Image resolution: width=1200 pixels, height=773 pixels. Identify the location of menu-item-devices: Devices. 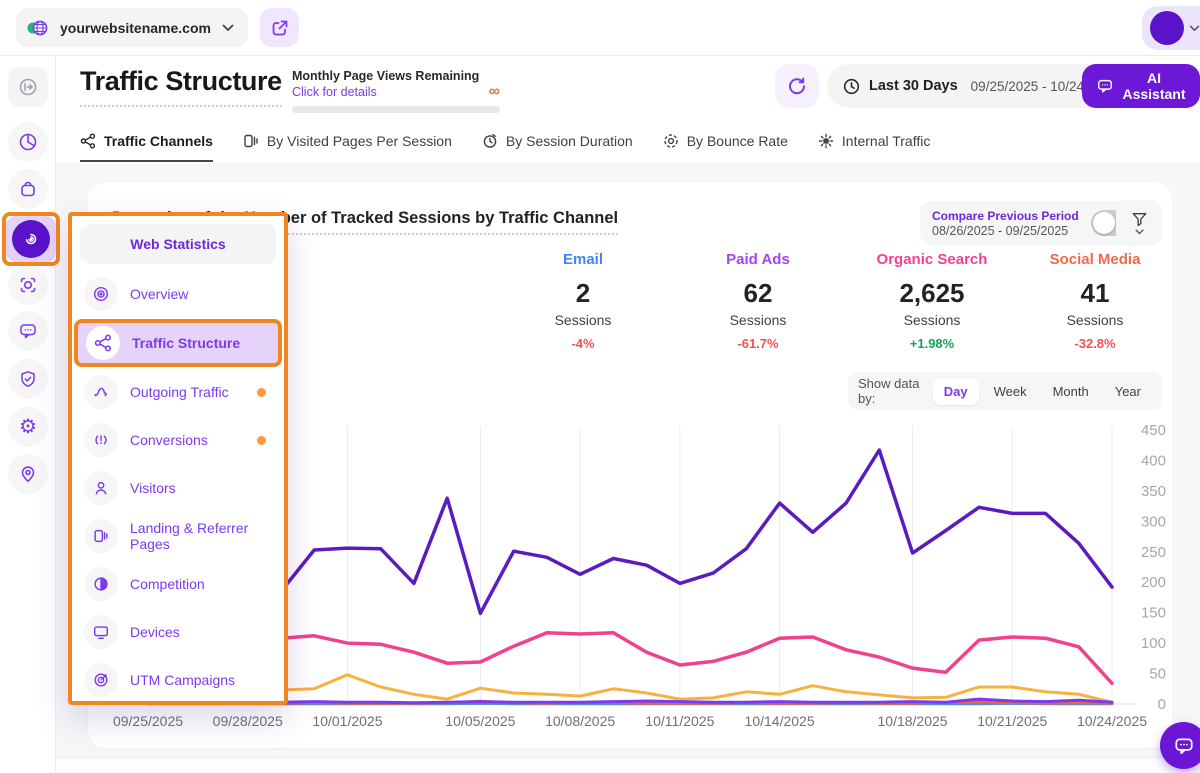
(178, 632).